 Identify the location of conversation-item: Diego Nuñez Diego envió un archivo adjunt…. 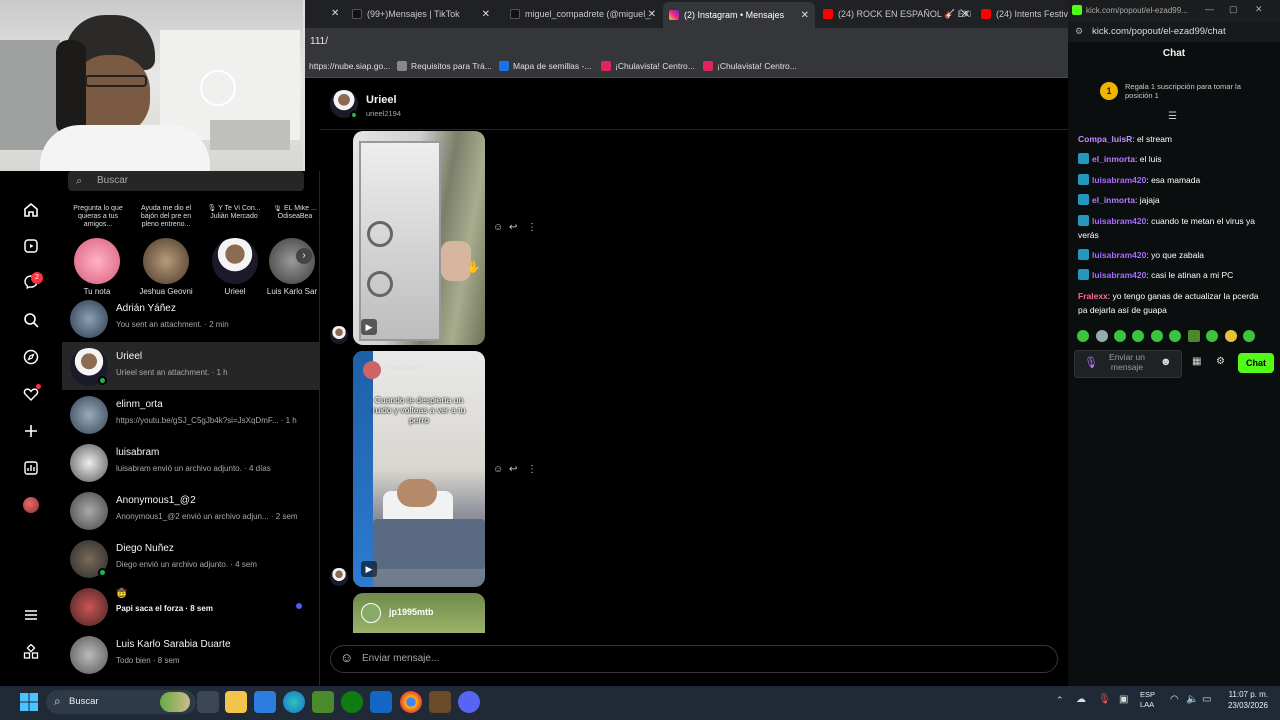
(191, 558).